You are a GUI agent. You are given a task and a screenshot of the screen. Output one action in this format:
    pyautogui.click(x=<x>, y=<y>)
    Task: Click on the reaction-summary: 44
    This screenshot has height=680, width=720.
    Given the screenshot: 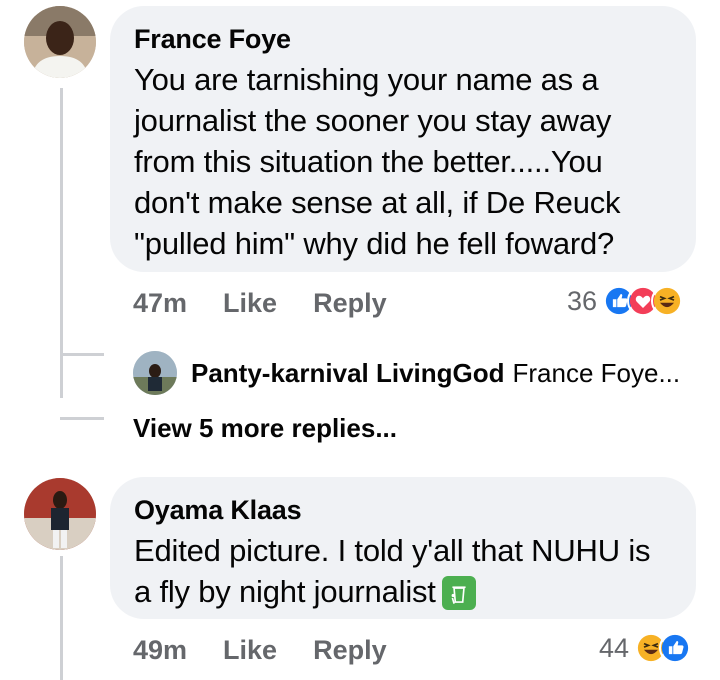 What is the action you would take?
    pyautogui.click(x=645, y=648)
    